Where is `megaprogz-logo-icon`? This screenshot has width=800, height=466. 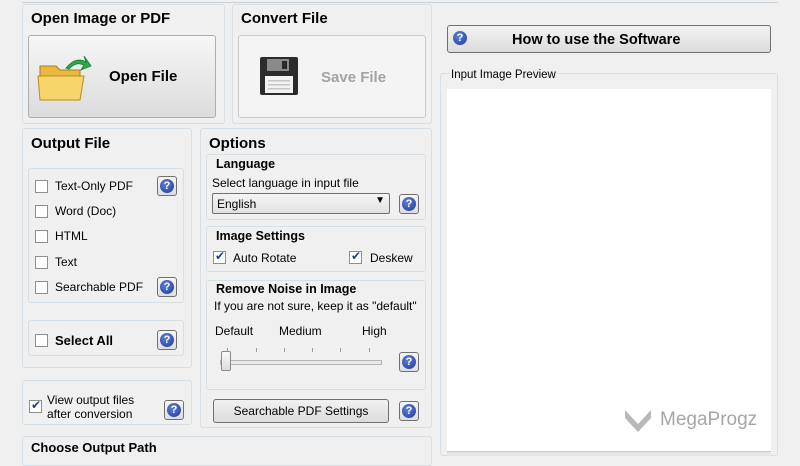 megaprogz-logo-icon is located at coordinates (638, 421).